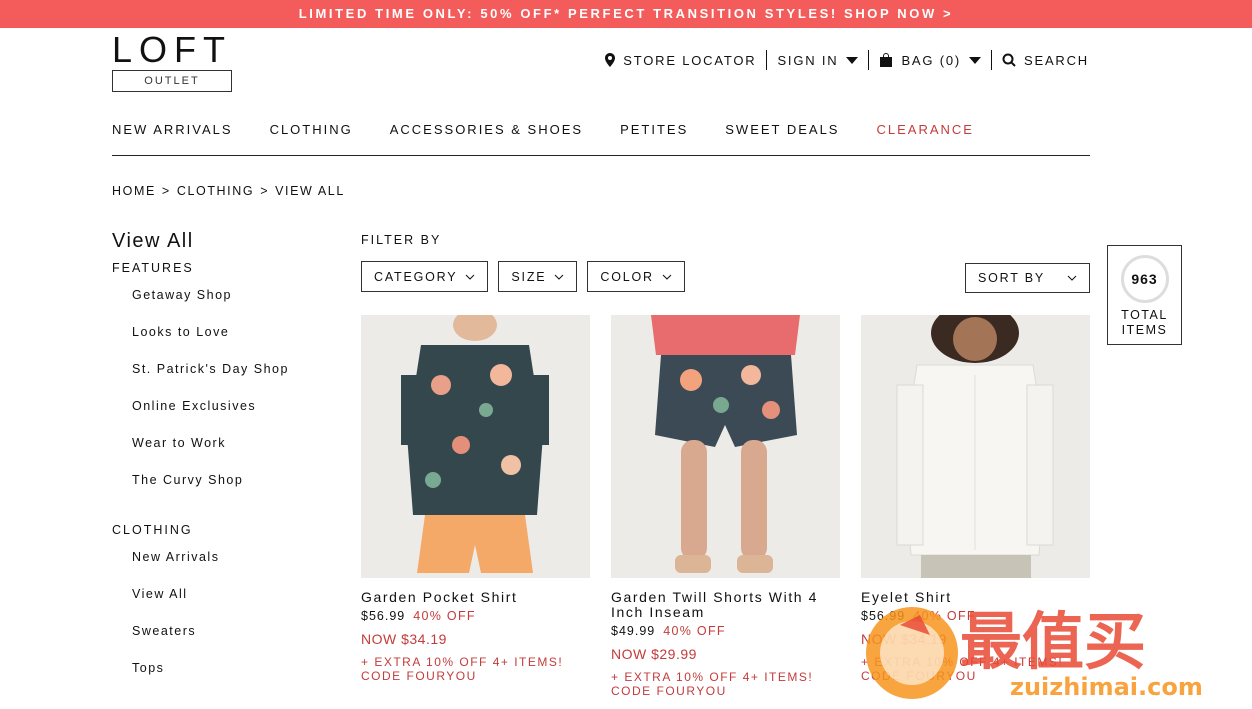 The width and height of the screenshot is (1252, 709). Describe the element at coordinates (152, 530) in the screenshot. I see `clothing-heading: CLOTHING` at that location.